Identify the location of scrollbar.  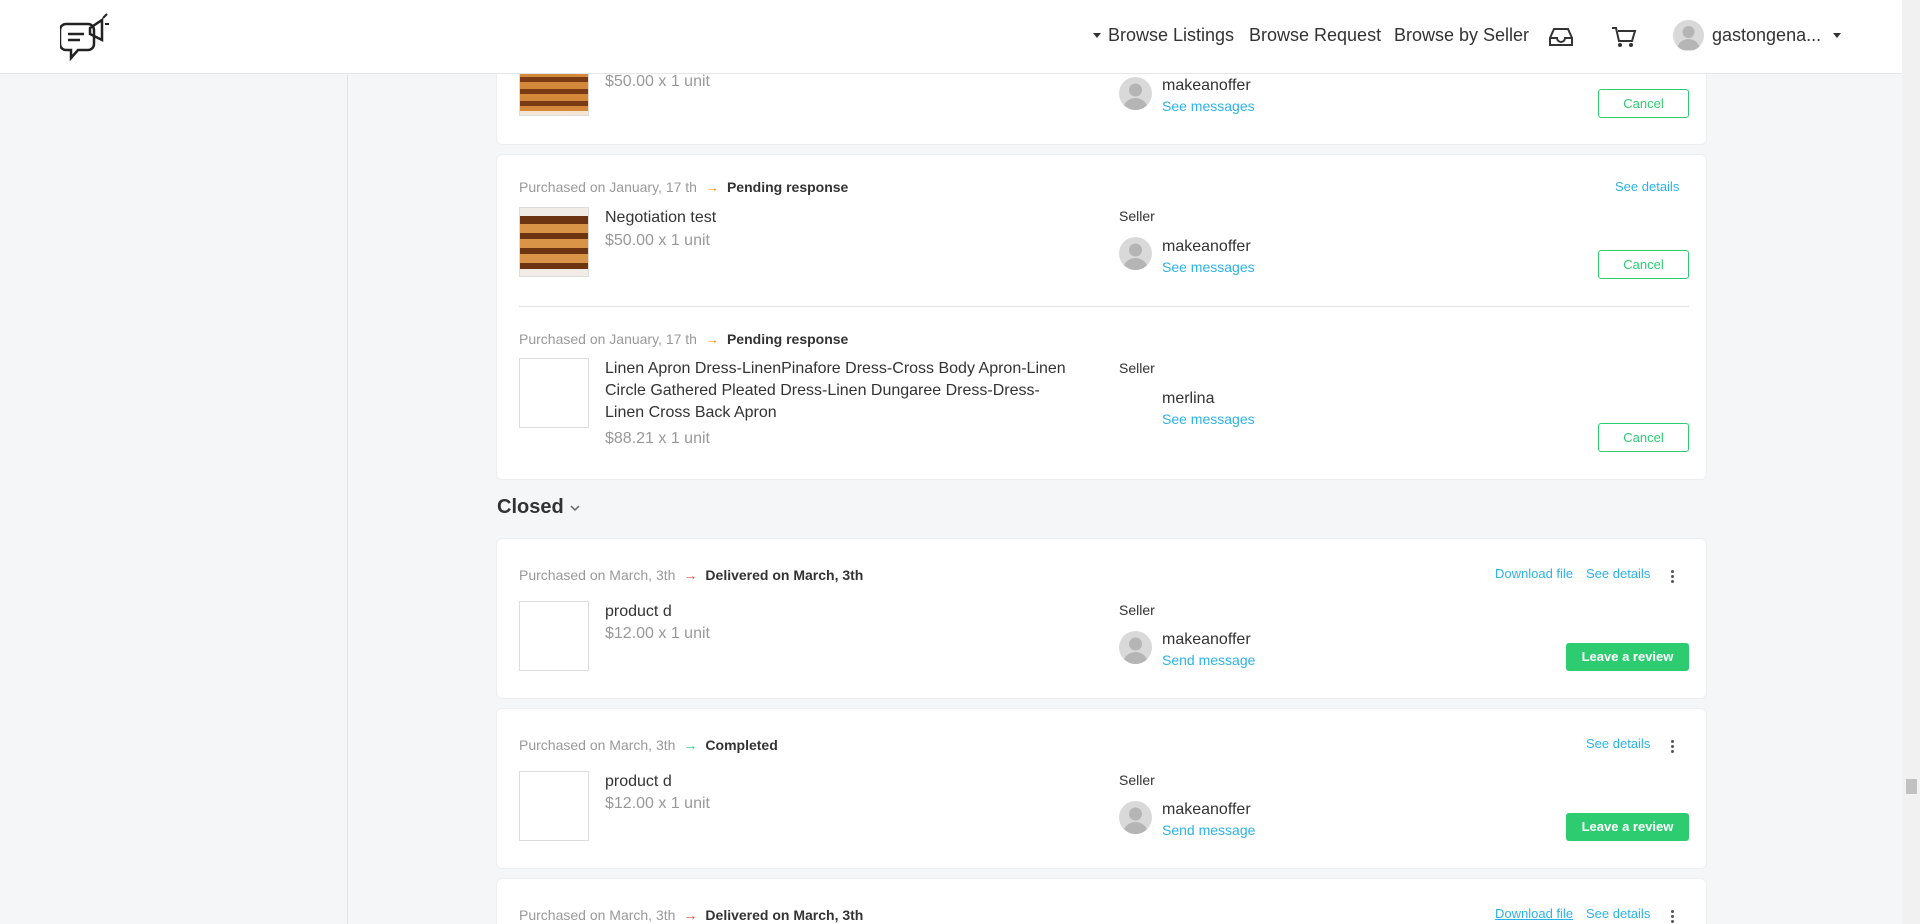
(1911, 462).